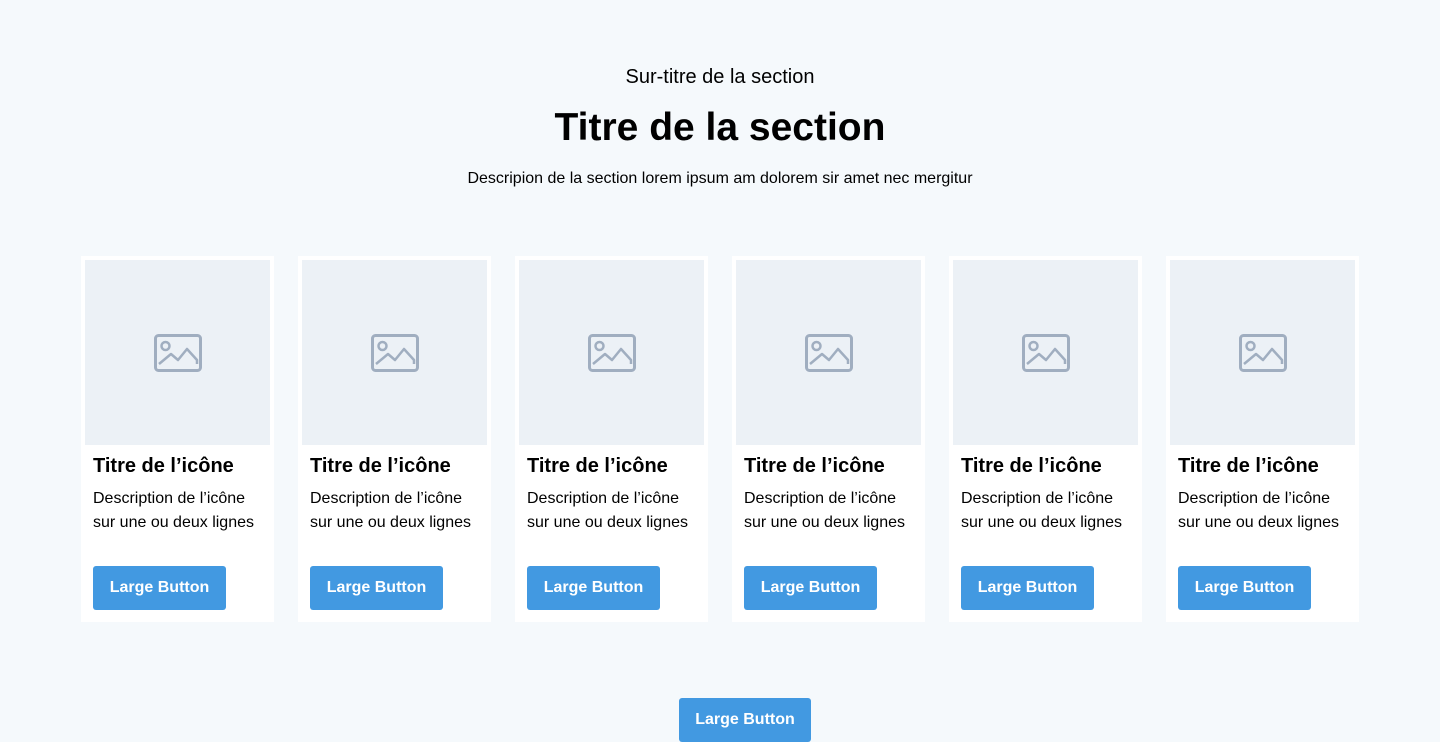 This screenshot has height=742, width=1440. Describe the element at coordinates (720, 77) in the screenshot. I see `section-overline: Sur-titre de la section` at that location.